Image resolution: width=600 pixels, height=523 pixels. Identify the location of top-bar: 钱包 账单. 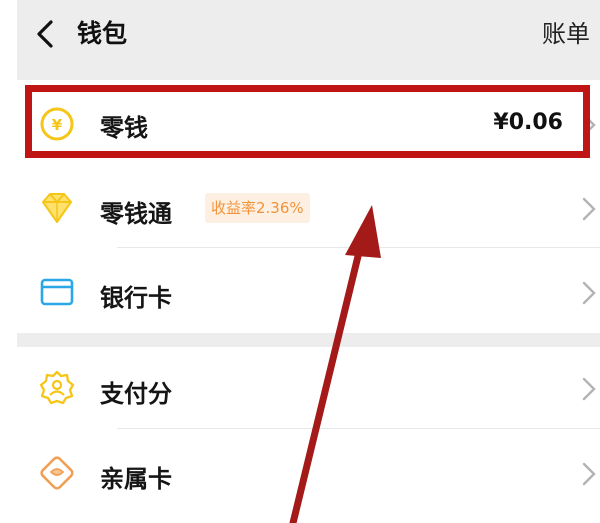
(308, 40).